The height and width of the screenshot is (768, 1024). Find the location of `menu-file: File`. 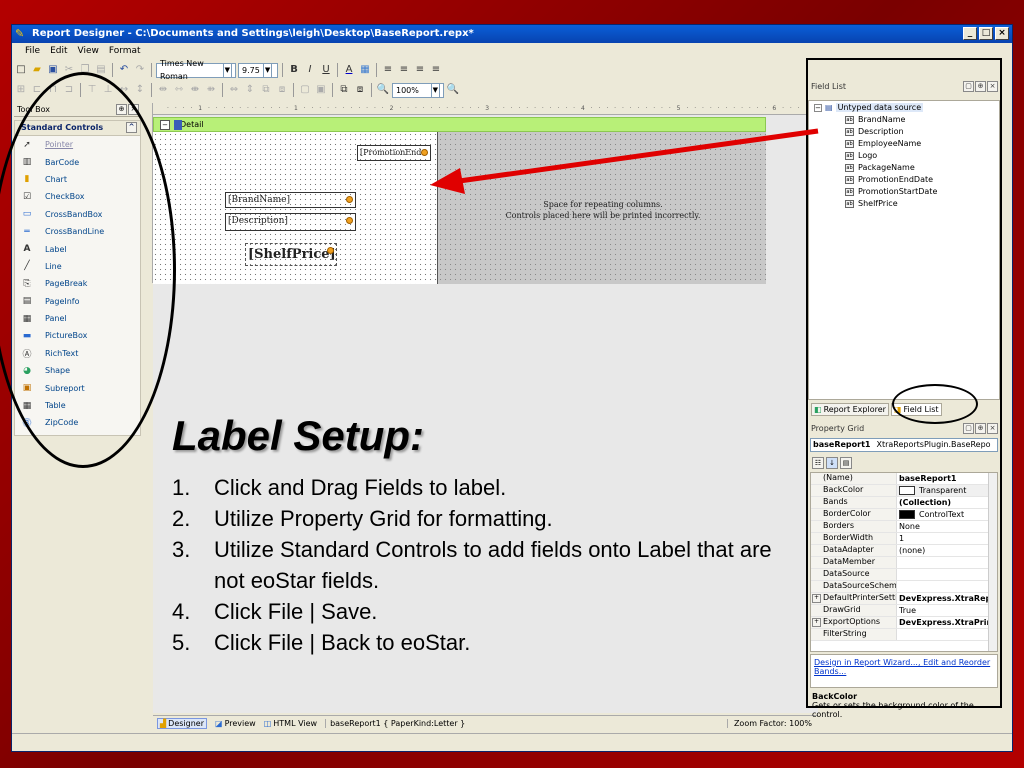

menu-file: File is located at coordinates (32, 51).